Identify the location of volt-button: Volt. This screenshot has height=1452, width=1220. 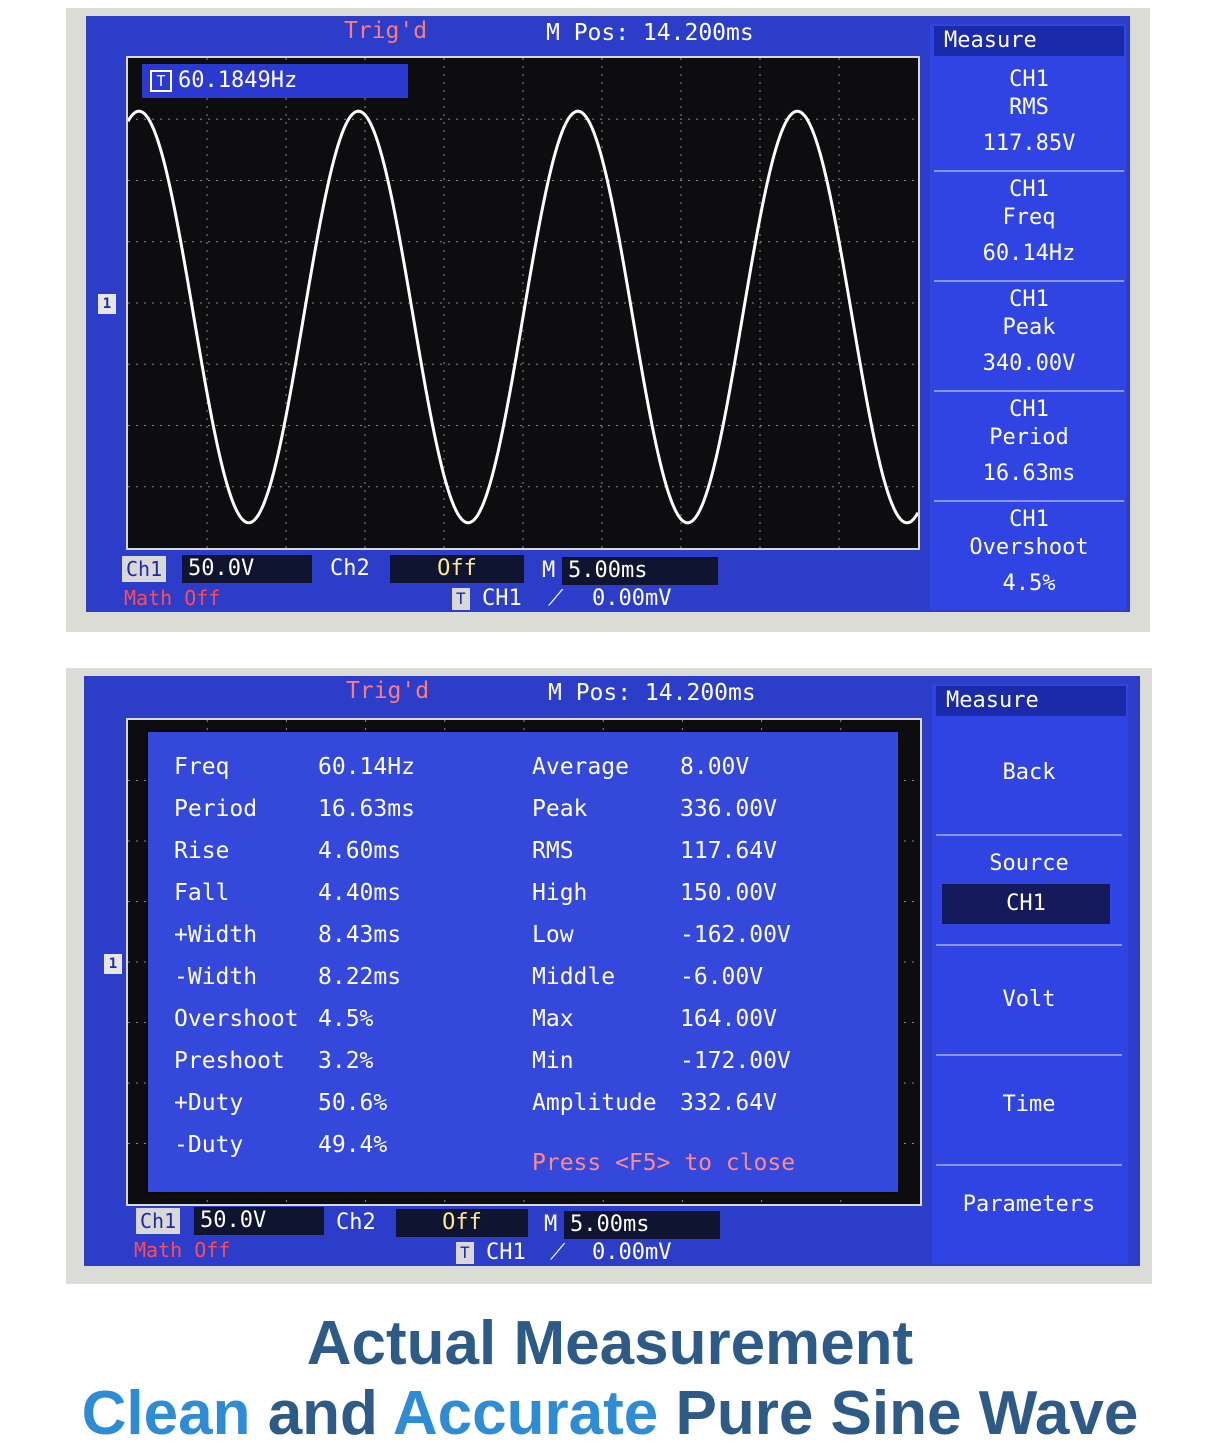
(1029, 1003).